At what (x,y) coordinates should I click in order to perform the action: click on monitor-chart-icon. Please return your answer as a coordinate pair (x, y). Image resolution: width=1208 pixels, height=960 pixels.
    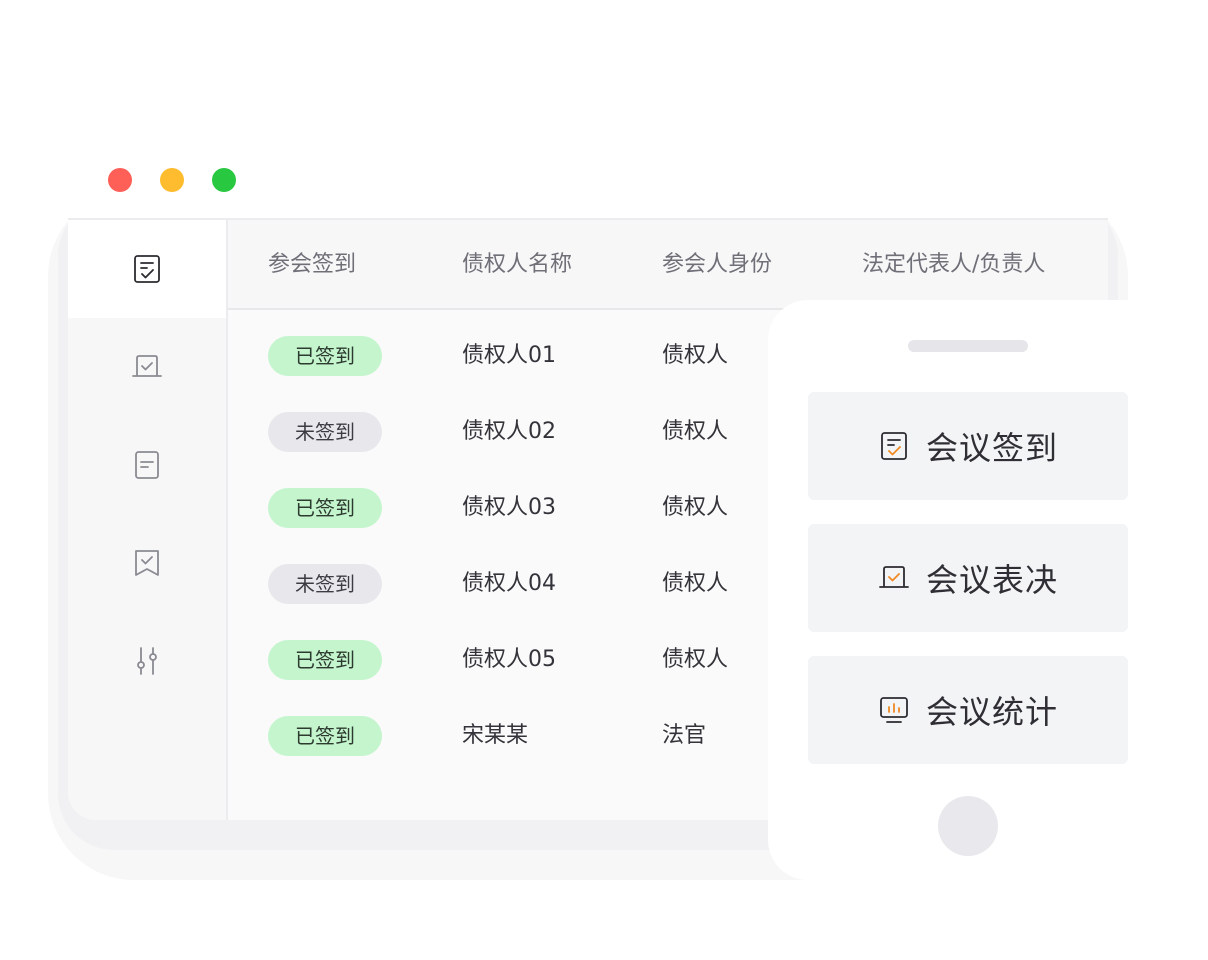
    Looking at the image, I should click on (894, 710).